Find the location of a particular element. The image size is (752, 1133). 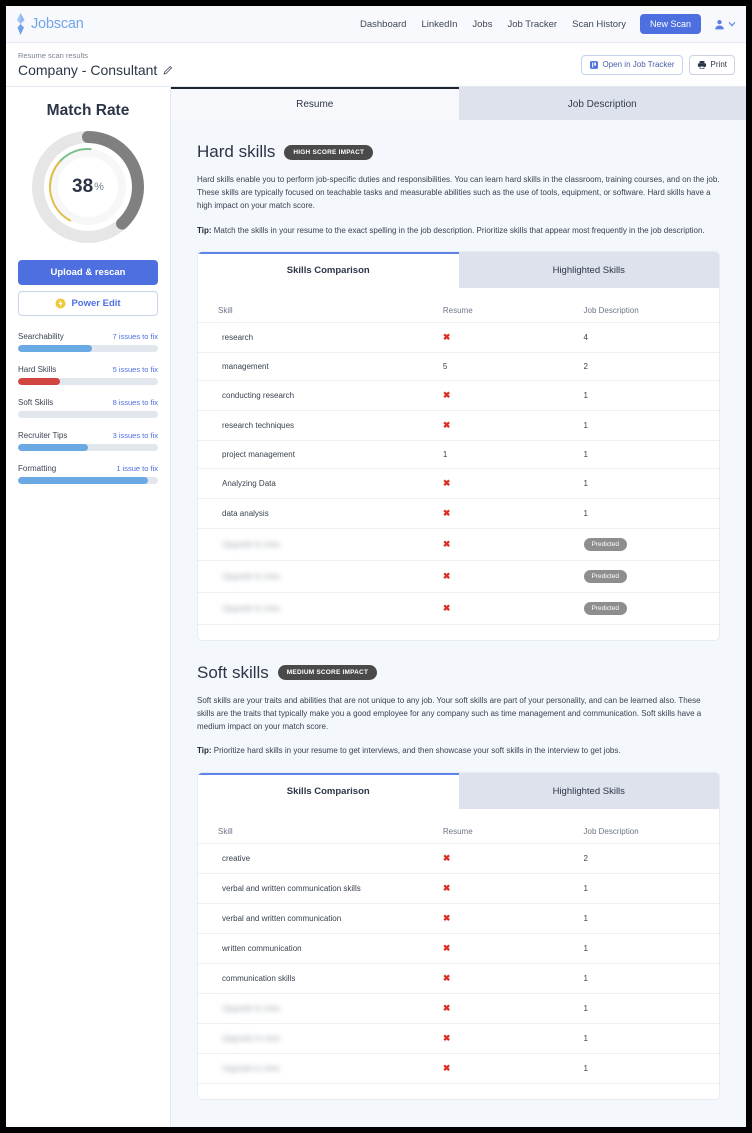

table-row: Upgrade to view ✖ 1 is located at coordinates (458, 1007).